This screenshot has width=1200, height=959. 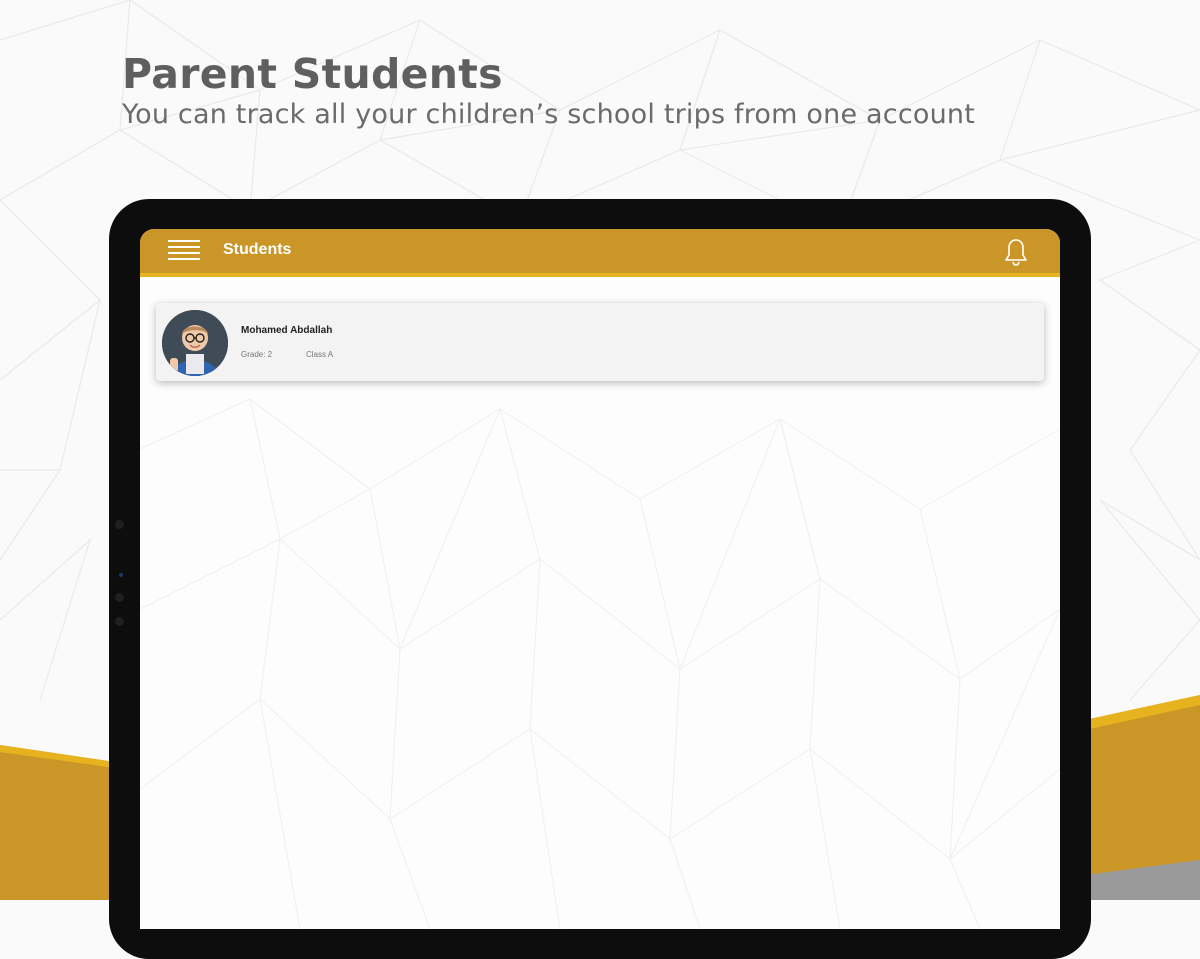 I want to click on student-grade: Grade: 2, so click(x=257, y=354).